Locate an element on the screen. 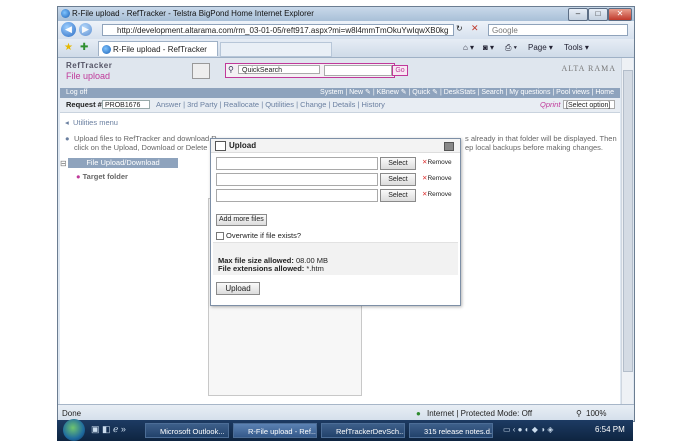 This screenshot has height=441, width=692. utilities-menu-link: ◂ Utilities menu is located at coordinates (91, 122).